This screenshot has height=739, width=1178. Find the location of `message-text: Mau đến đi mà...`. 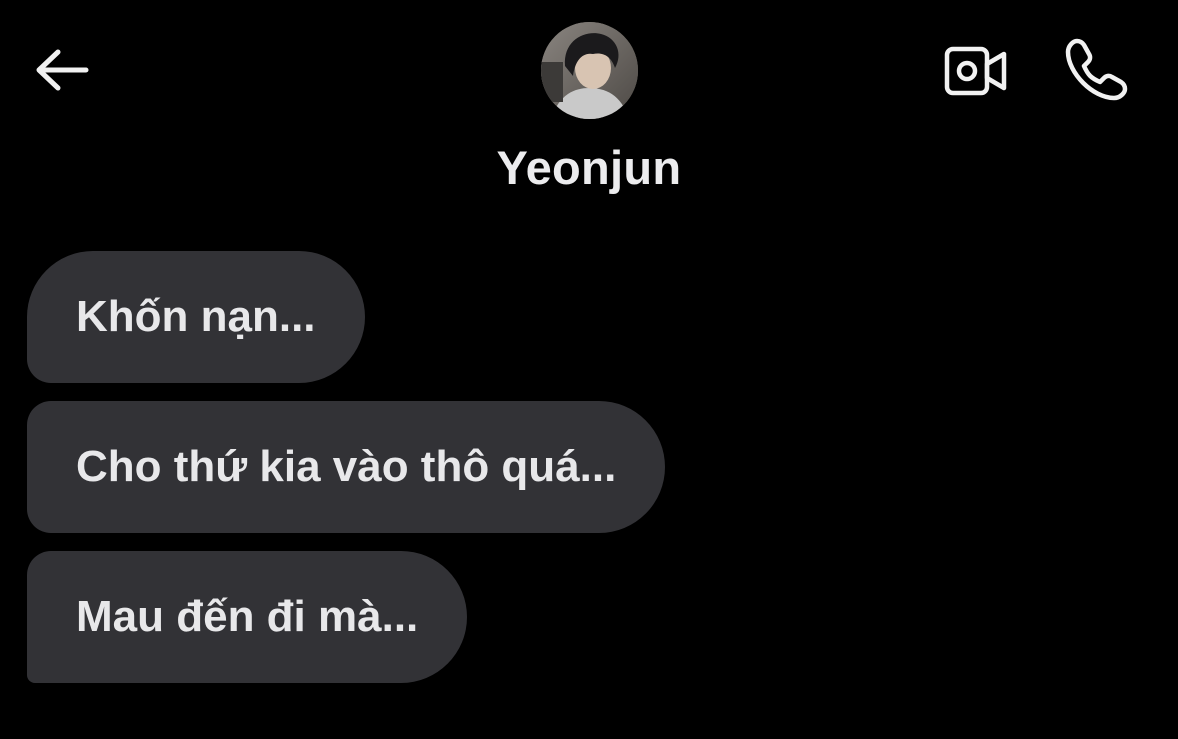

message-text: Mau đến đi mà... is located at coordinates (247, 616).